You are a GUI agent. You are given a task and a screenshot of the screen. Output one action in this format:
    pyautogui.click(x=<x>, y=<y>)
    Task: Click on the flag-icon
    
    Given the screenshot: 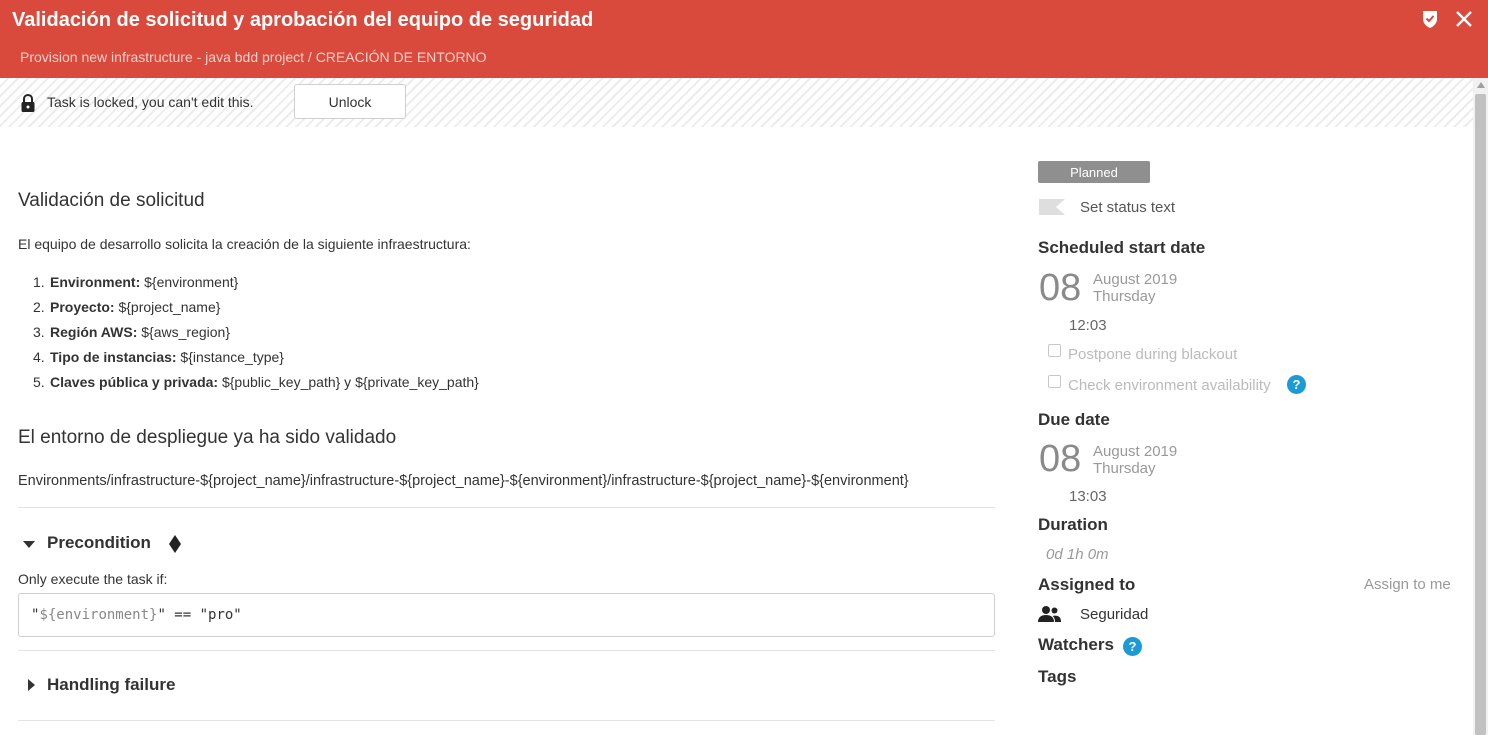 What is the action you would take?
    pyautogui.click(x=1052, y=207)
    